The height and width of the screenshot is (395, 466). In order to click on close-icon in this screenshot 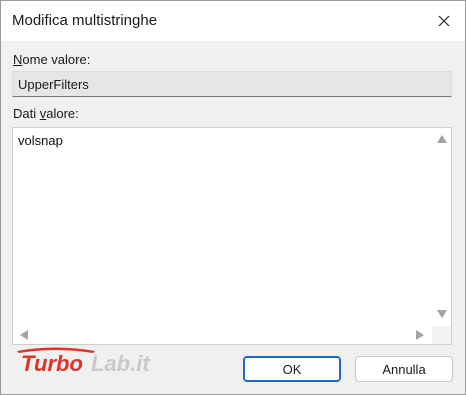, I will do `click(444, 21)`.